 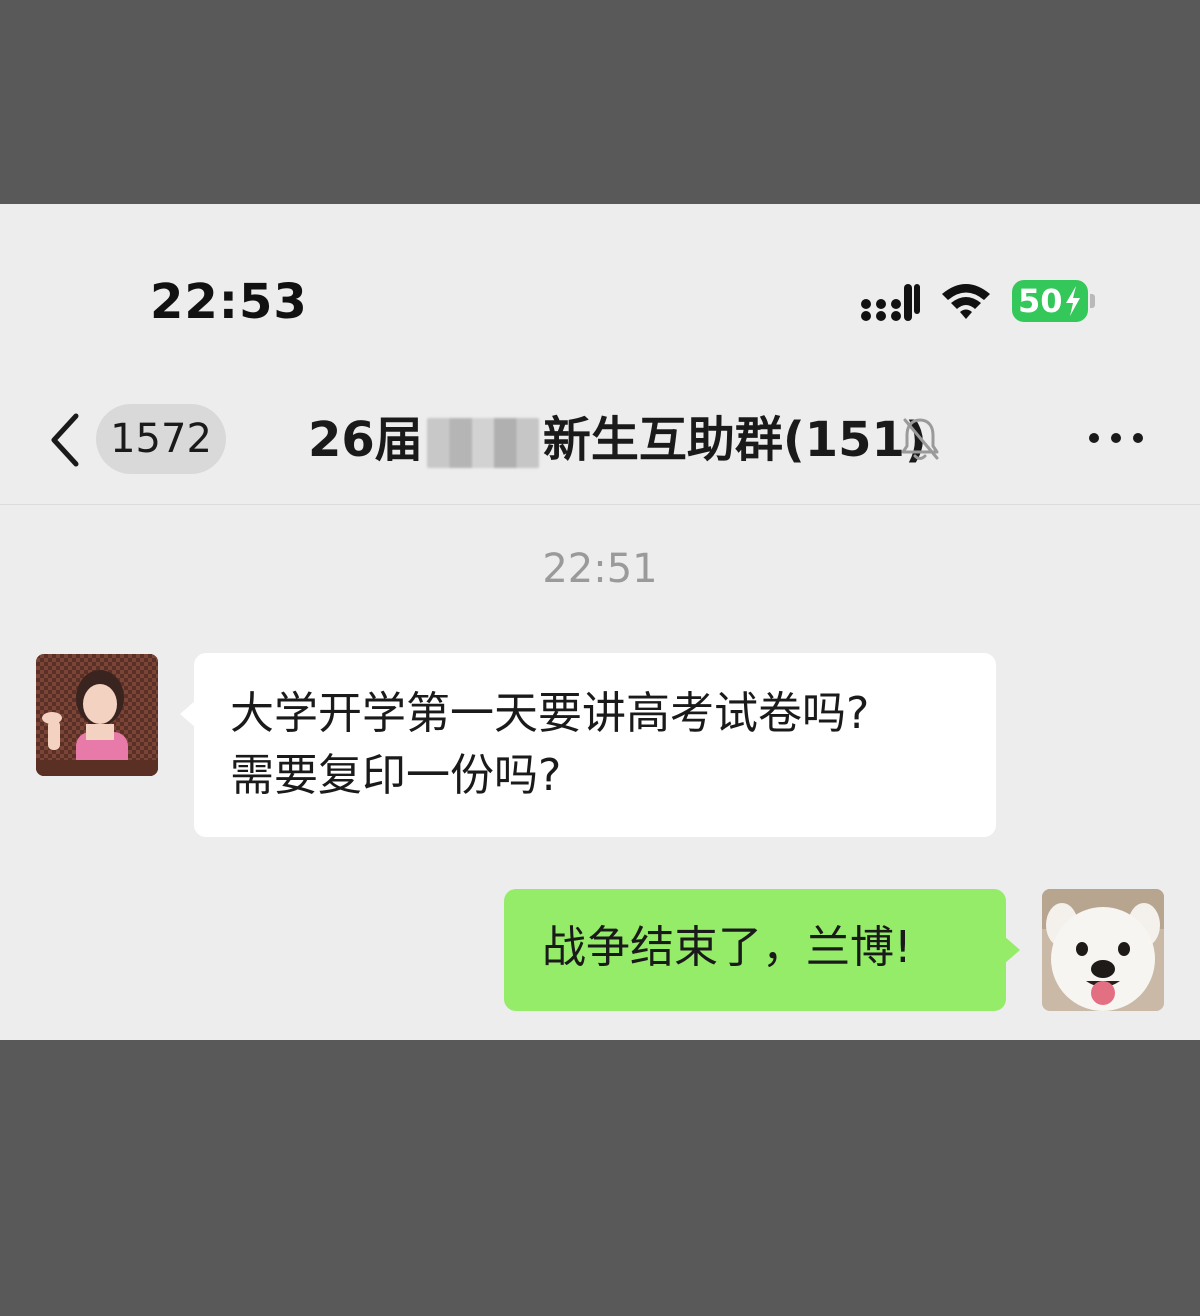 What do you see at coordinates (734, 440) in the screenshot?
I see `chat-title-suffix: 新生互助群(151)` at bounding box center [734, 440].